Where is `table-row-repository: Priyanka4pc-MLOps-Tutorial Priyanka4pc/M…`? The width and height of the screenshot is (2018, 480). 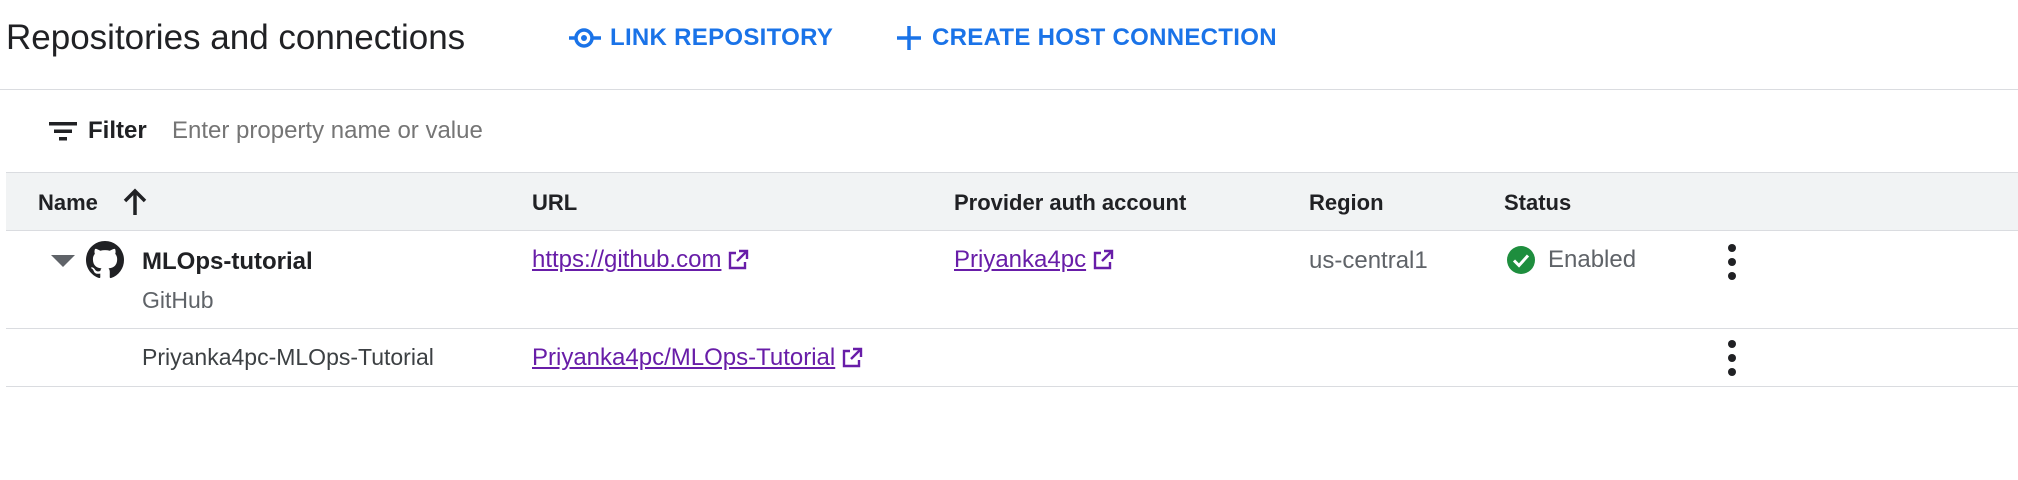
table-row-repository: Priyanka4pc-MLOps-Tutorial Priyanka4pc/M… is located at coordinates (1012, 358).